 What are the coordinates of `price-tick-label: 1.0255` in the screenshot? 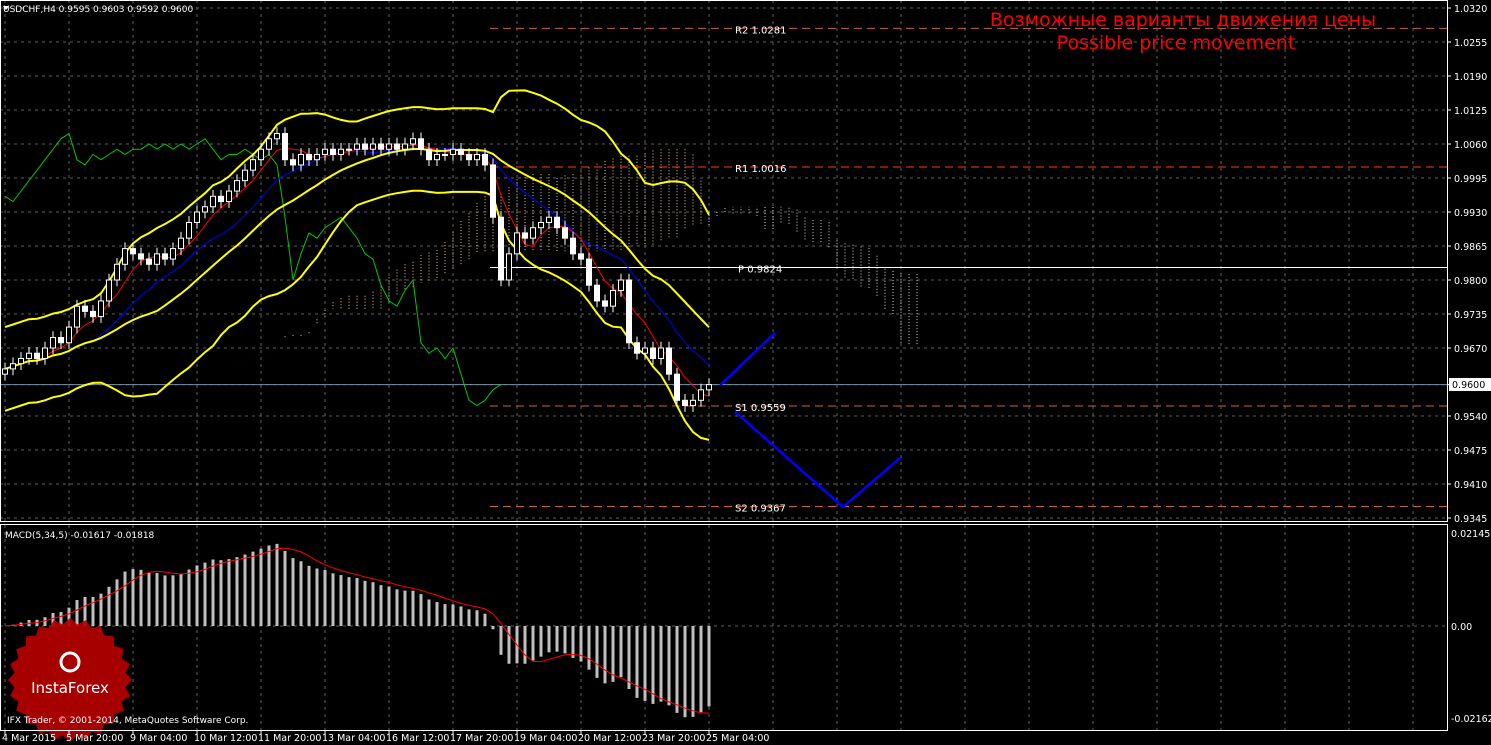 It's located at (1470, 43).